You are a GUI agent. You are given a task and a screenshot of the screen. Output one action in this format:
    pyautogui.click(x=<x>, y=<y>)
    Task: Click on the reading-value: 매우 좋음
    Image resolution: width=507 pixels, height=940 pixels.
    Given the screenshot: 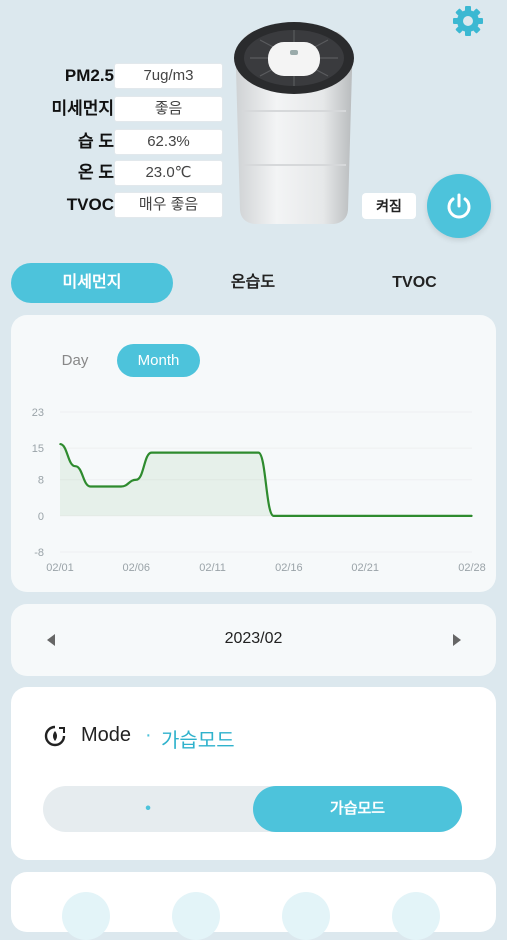 What is the action you would take?
    pyautogui.click(x=168, y=205)
    